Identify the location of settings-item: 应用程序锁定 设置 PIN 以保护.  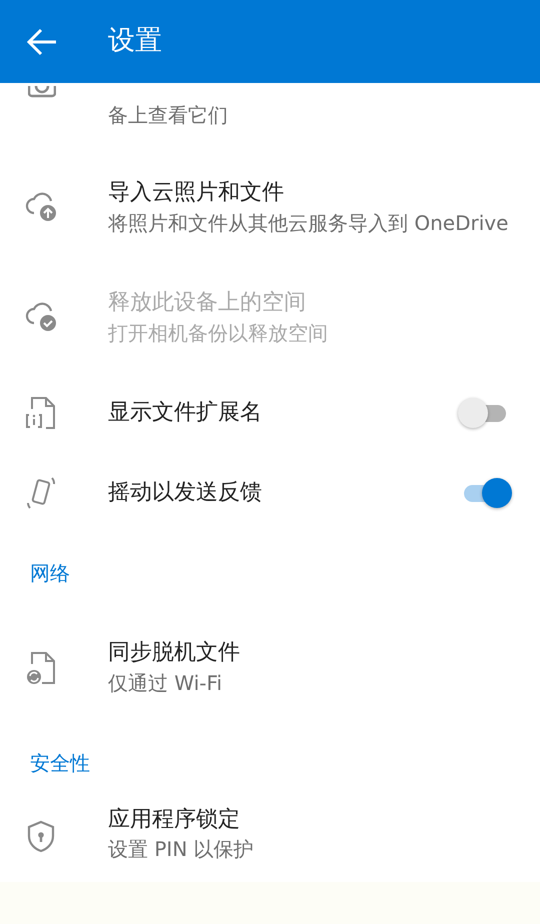
(270, 841).